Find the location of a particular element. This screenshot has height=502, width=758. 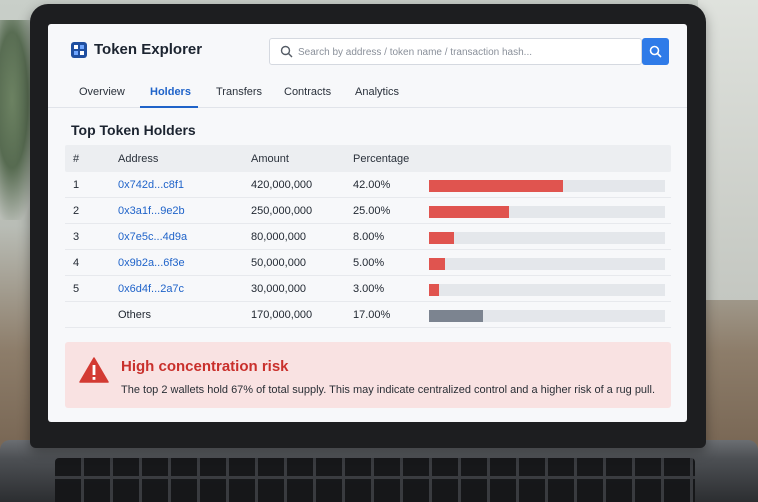

app-title: Token Explorer is located at coordinates (148, 49).